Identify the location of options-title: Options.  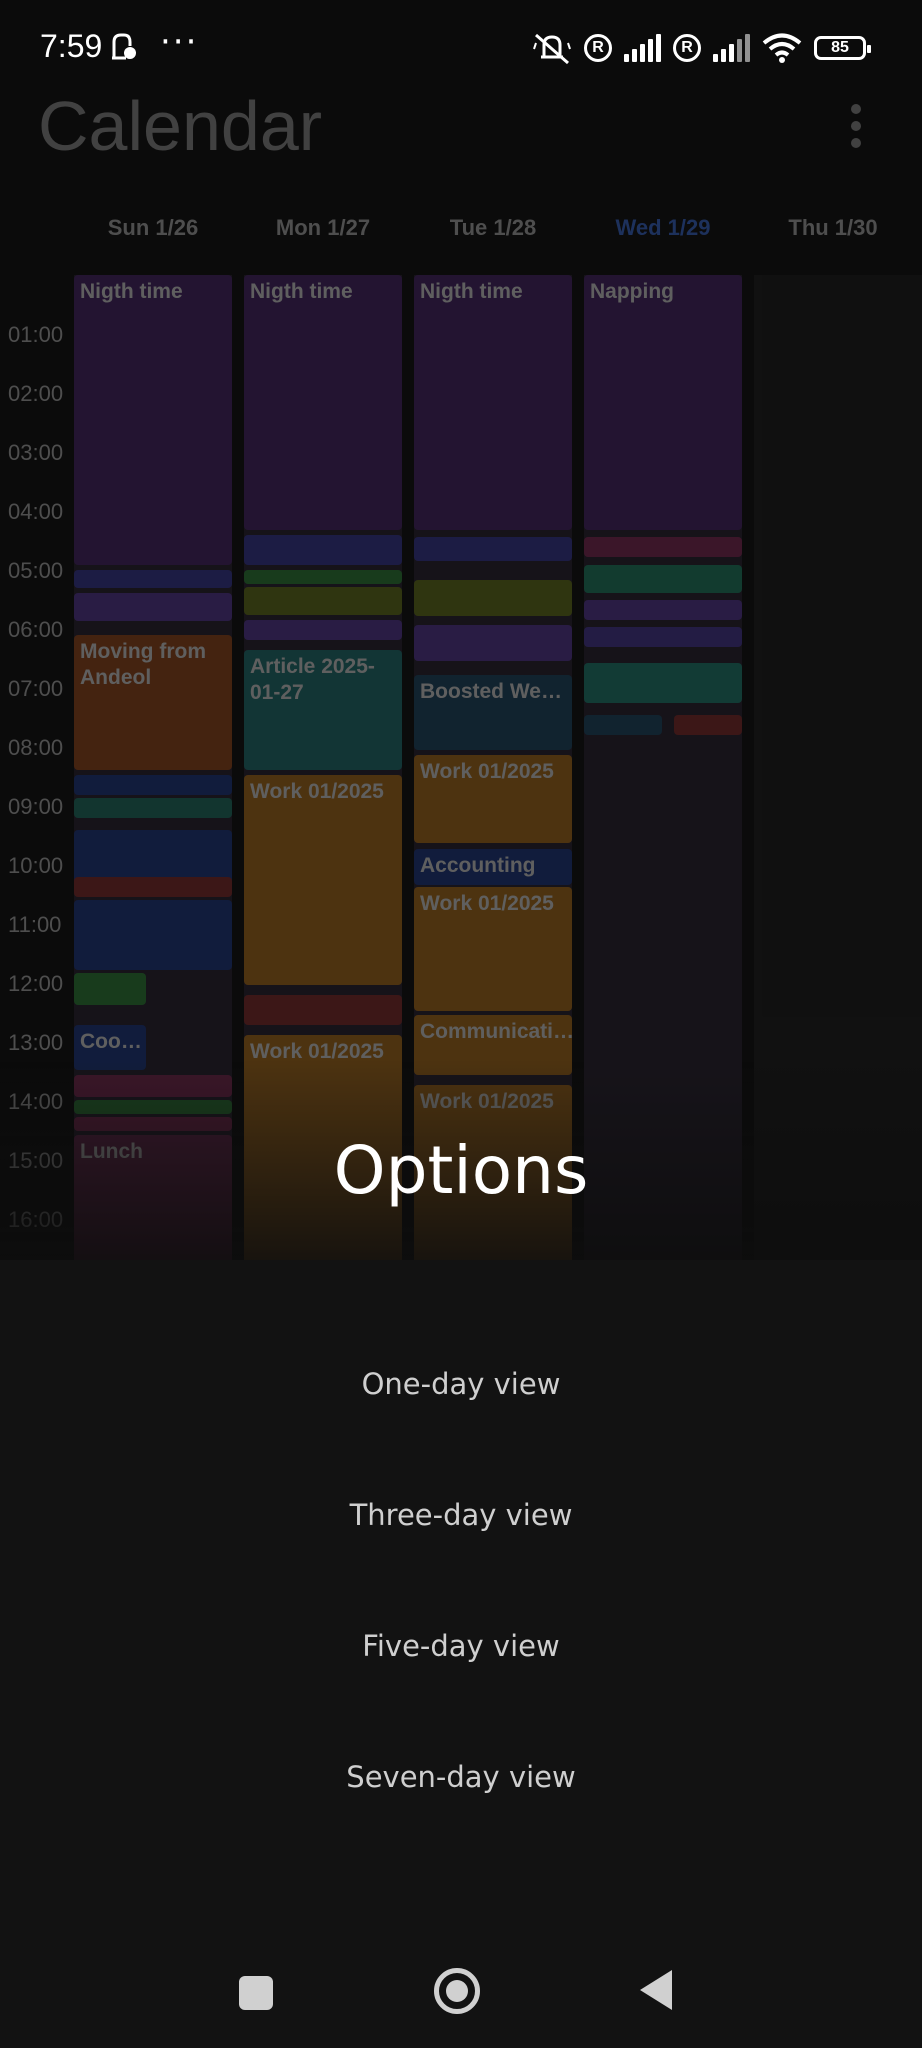
(461, 1170).